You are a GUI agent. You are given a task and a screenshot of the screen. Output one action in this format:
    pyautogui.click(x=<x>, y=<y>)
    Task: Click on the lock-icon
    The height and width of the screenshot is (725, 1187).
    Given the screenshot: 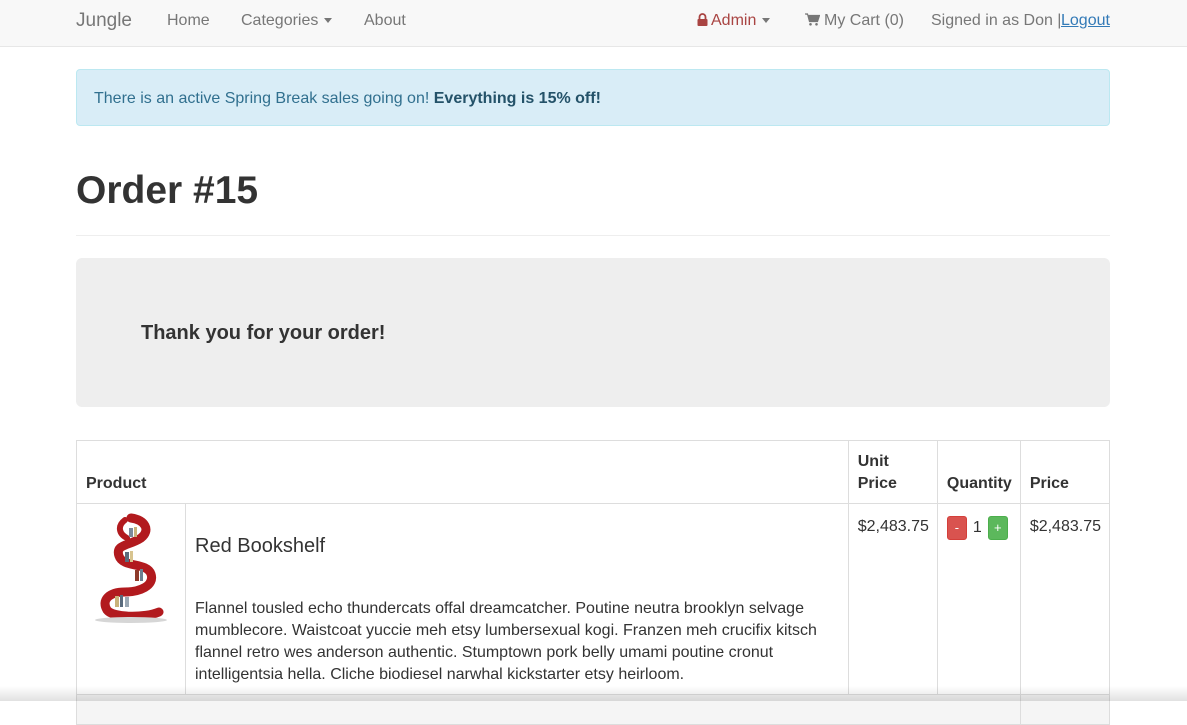 What is the action you would take?
    pyautogui.click(x=702, y=19)
    